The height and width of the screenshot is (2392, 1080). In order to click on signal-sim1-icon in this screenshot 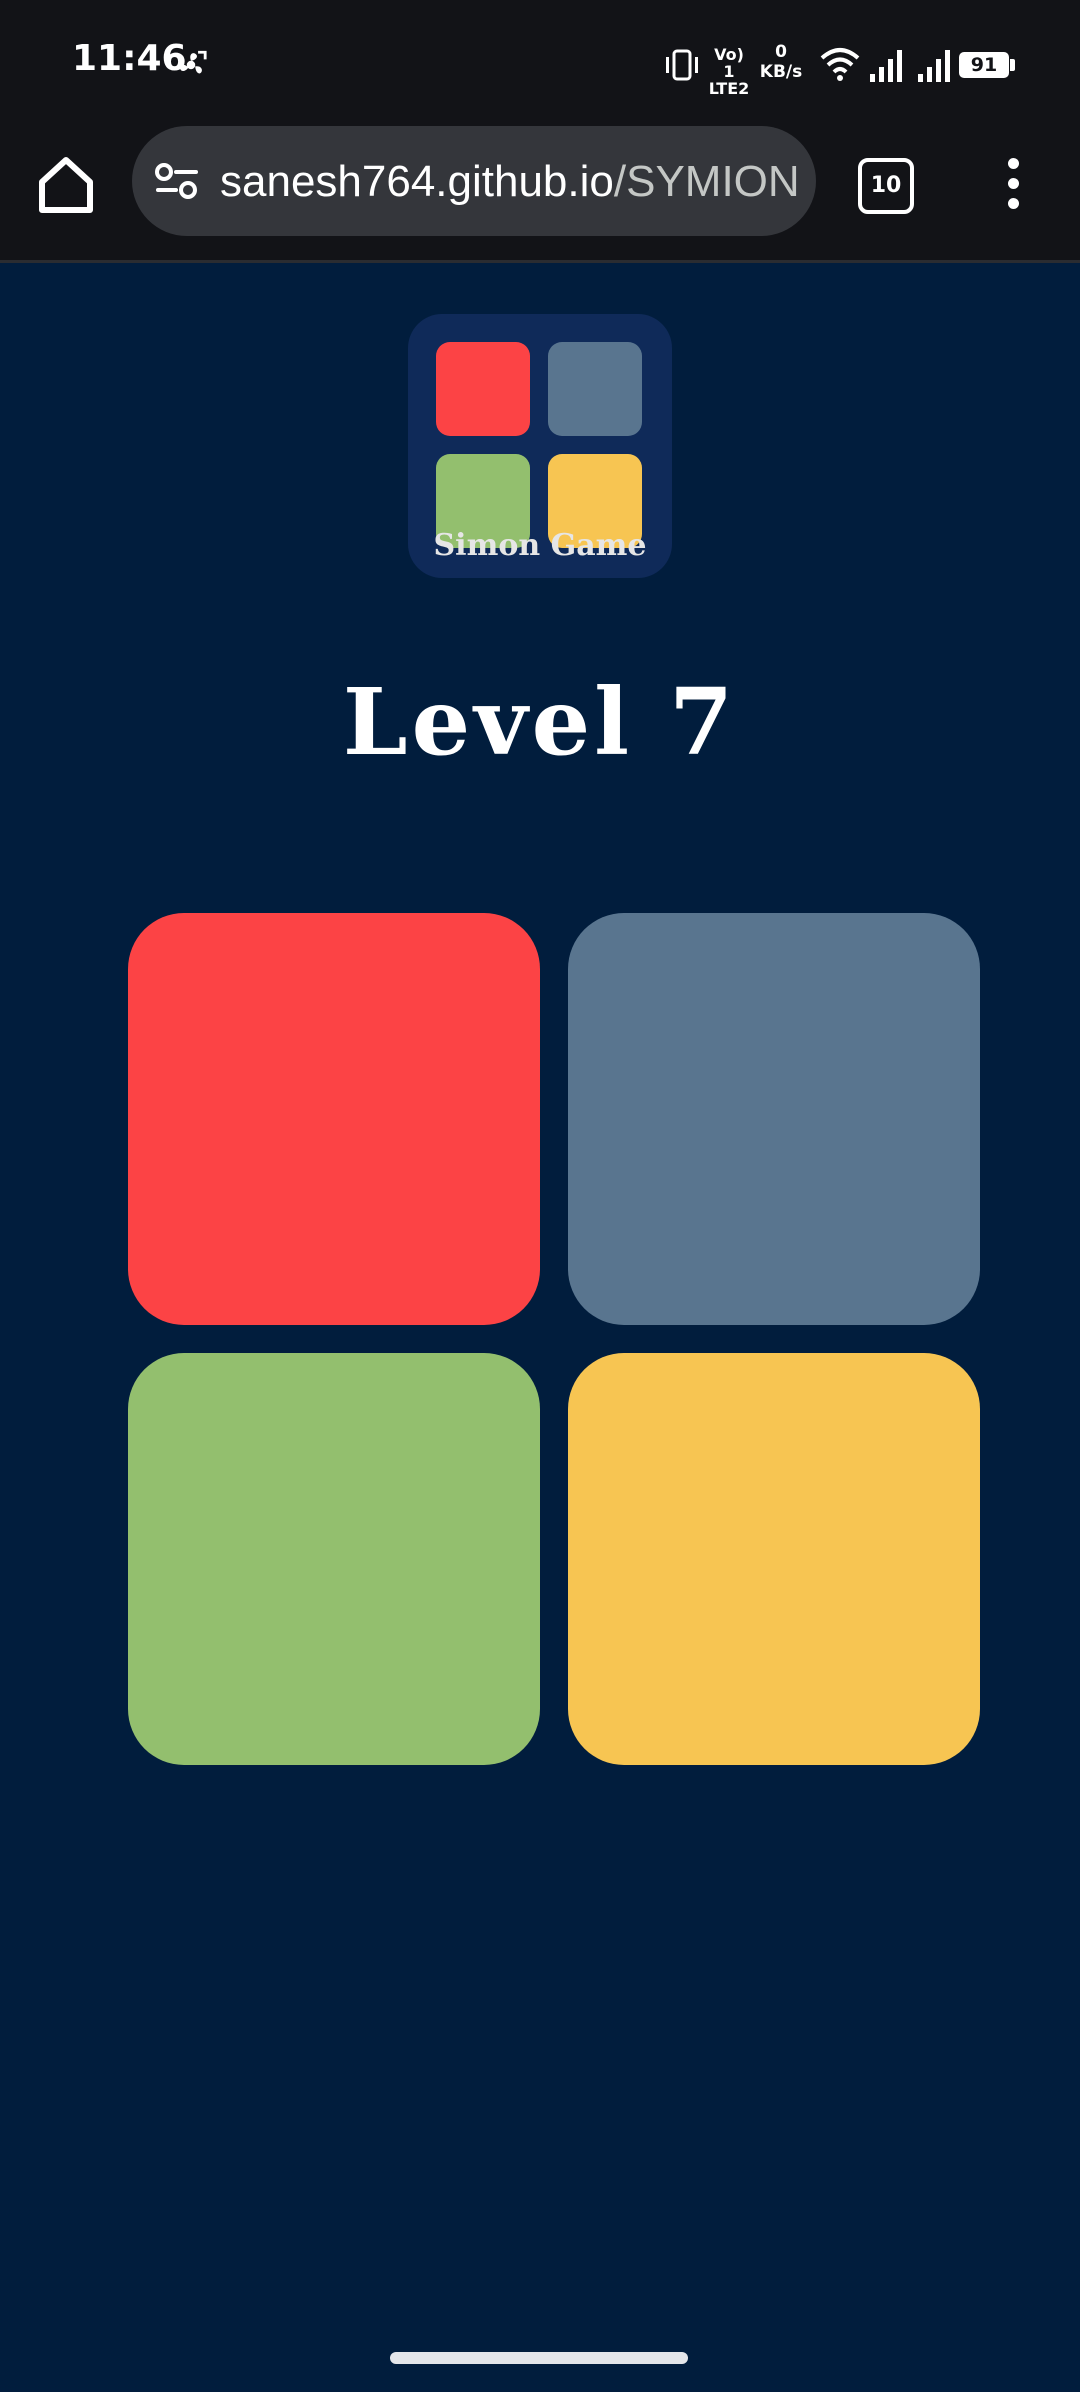, I will do `click(886, 66)`.